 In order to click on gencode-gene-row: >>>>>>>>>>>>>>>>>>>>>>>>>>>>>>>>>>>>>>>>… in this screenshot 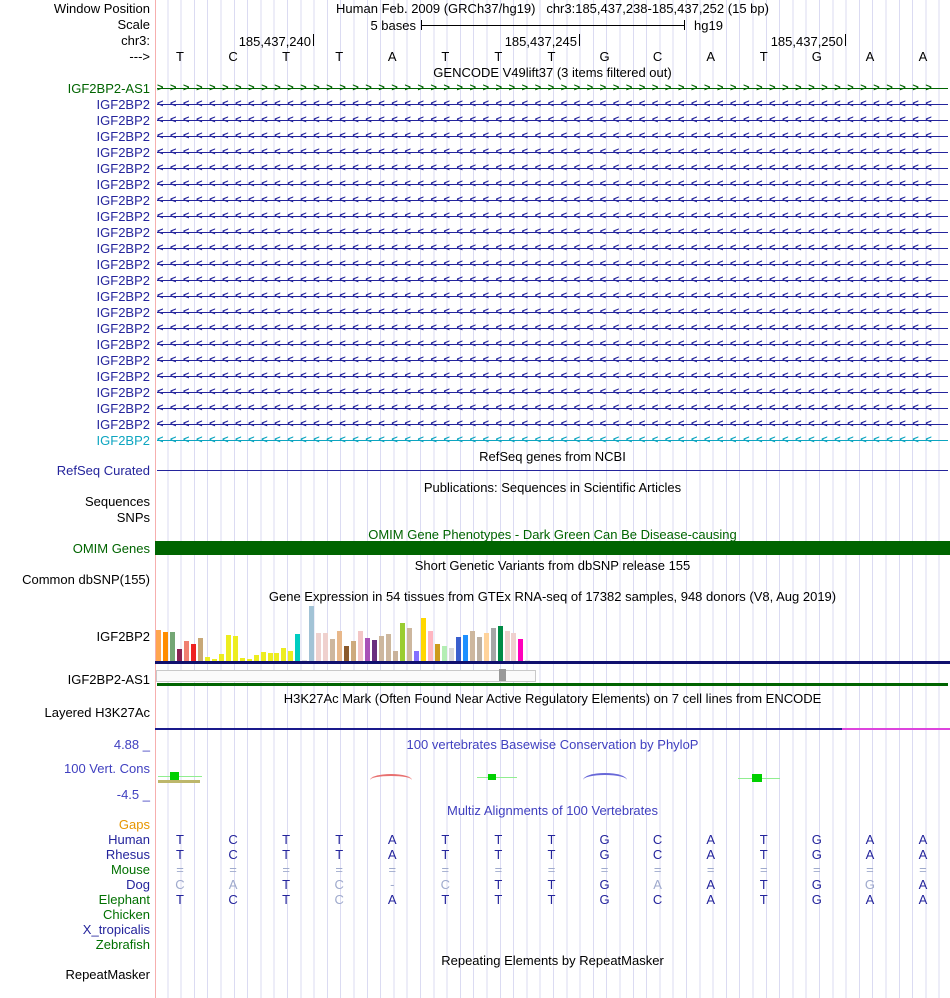, I will do `click(552, 88)`.